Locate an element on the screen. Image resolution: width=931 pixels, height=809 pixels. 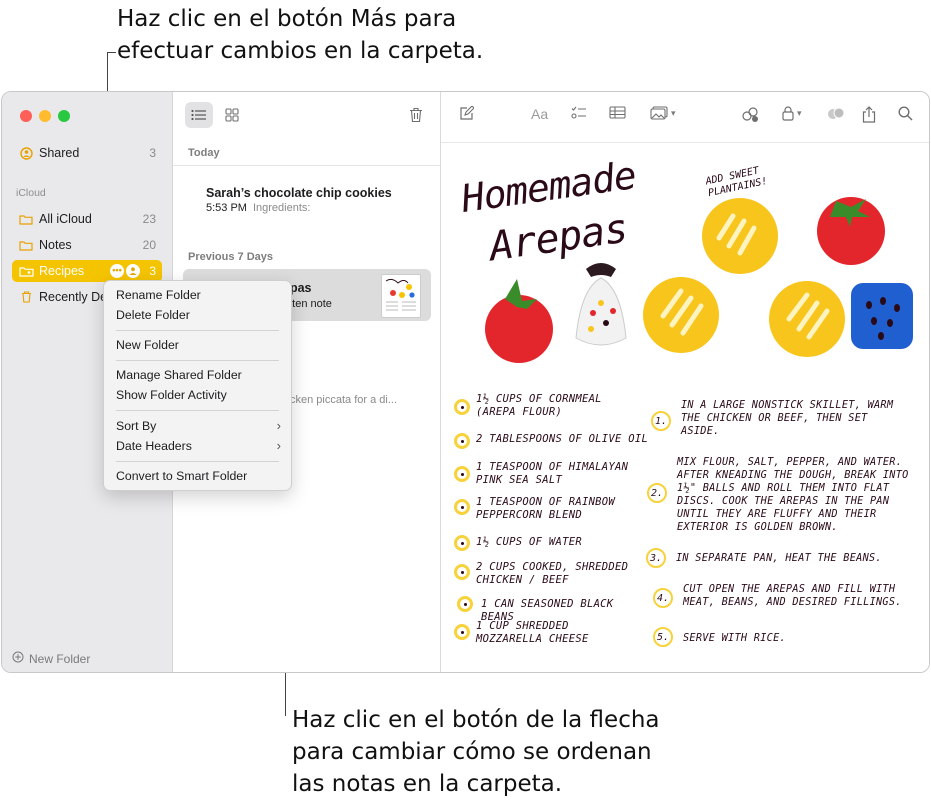
ingredient-item: 1½ CUPS OF WATER is located at coordinates (529, 542).